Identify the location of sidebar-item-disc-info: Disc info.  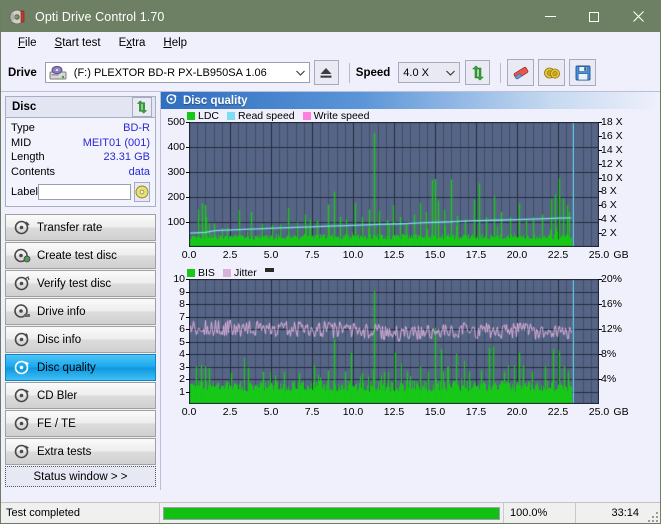
(80, 339).